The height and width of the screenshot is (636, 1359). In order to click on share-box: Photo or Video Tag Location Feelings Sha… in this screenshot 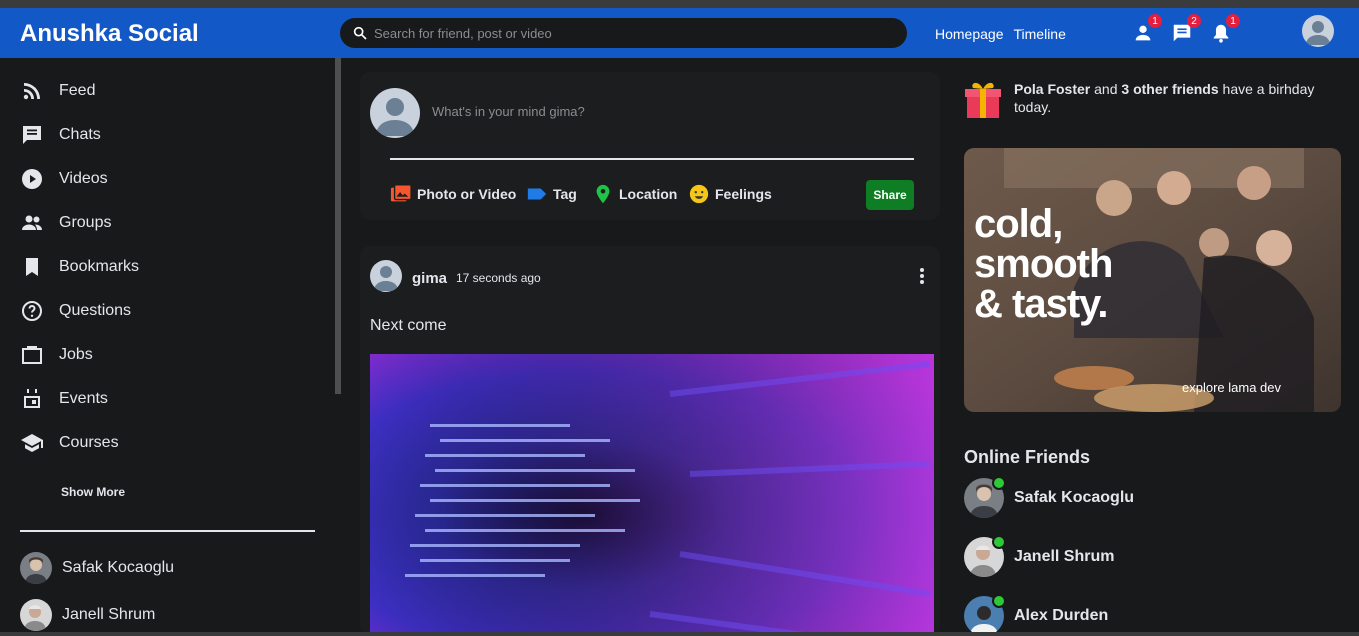, I will do `click(650, 146)`.